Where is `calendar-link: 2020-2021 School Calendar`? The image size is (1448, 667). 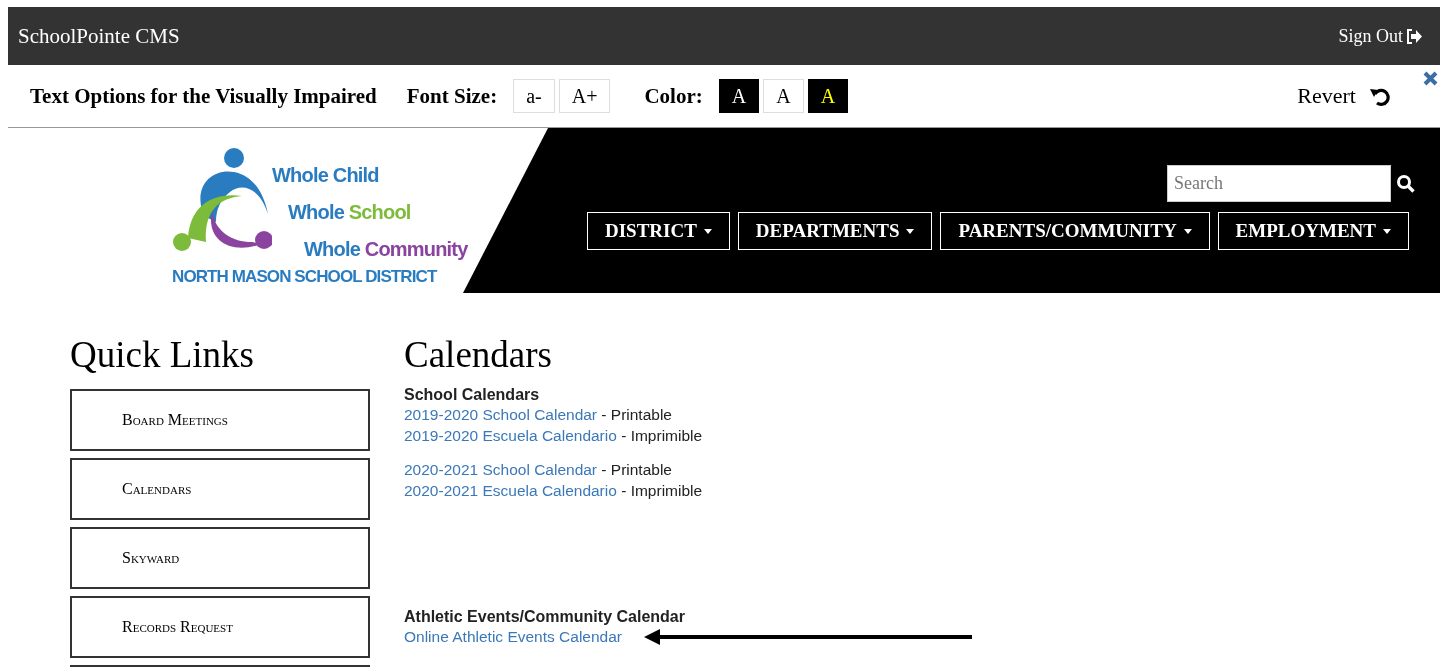 calendar-link: 2020-2021 School Calendar is located at coordinates (501, 470).